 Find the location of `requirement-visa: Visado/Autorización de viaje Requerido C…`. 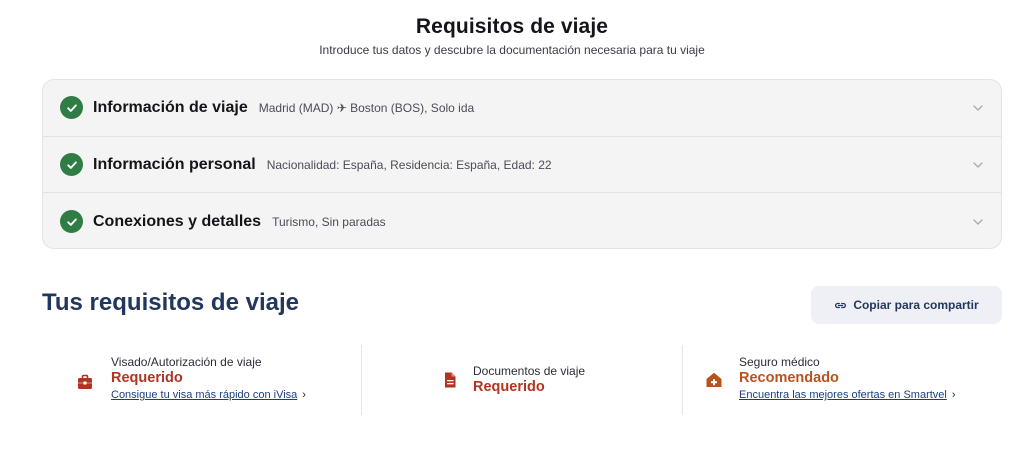

requirement-visa: Visado/Autorización de viaje Requerido C… is located at coordinates (191, 380).